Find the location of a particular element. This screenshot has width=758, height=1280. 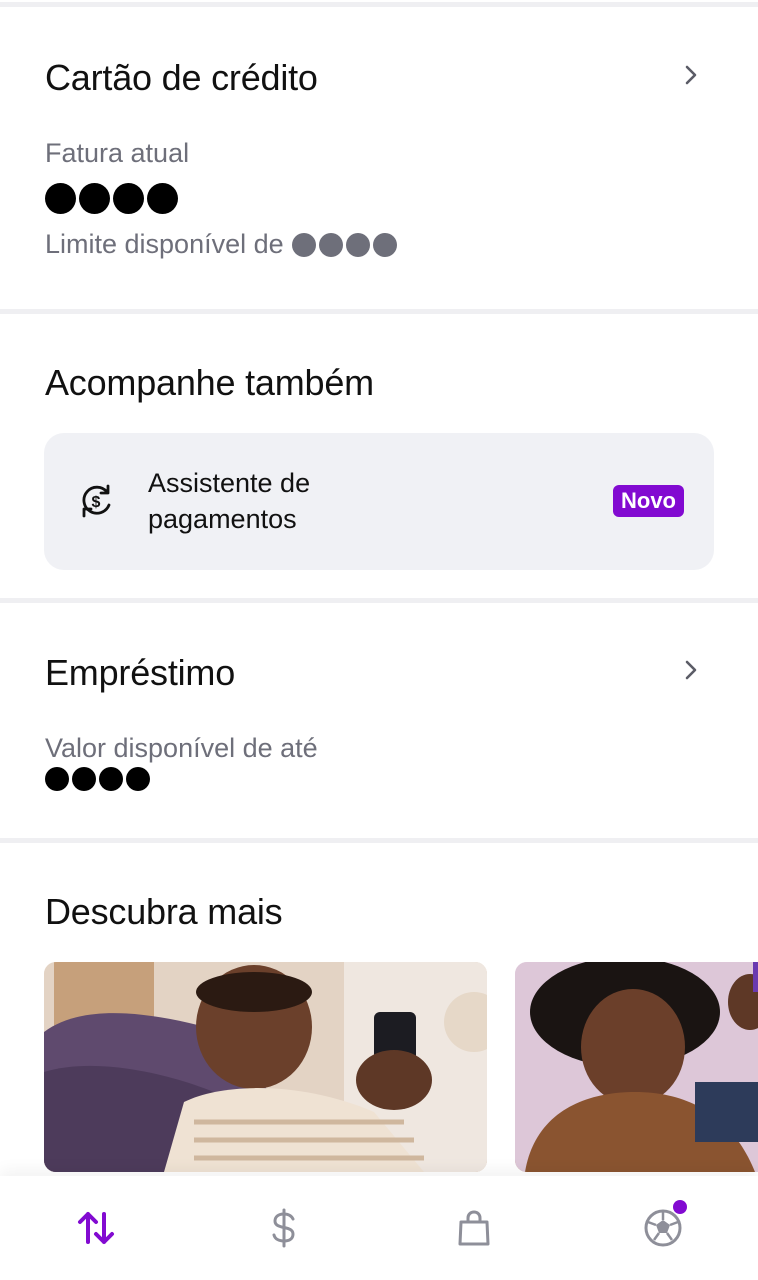

promo-image-person-phone is located at coordinates (265, 1067).